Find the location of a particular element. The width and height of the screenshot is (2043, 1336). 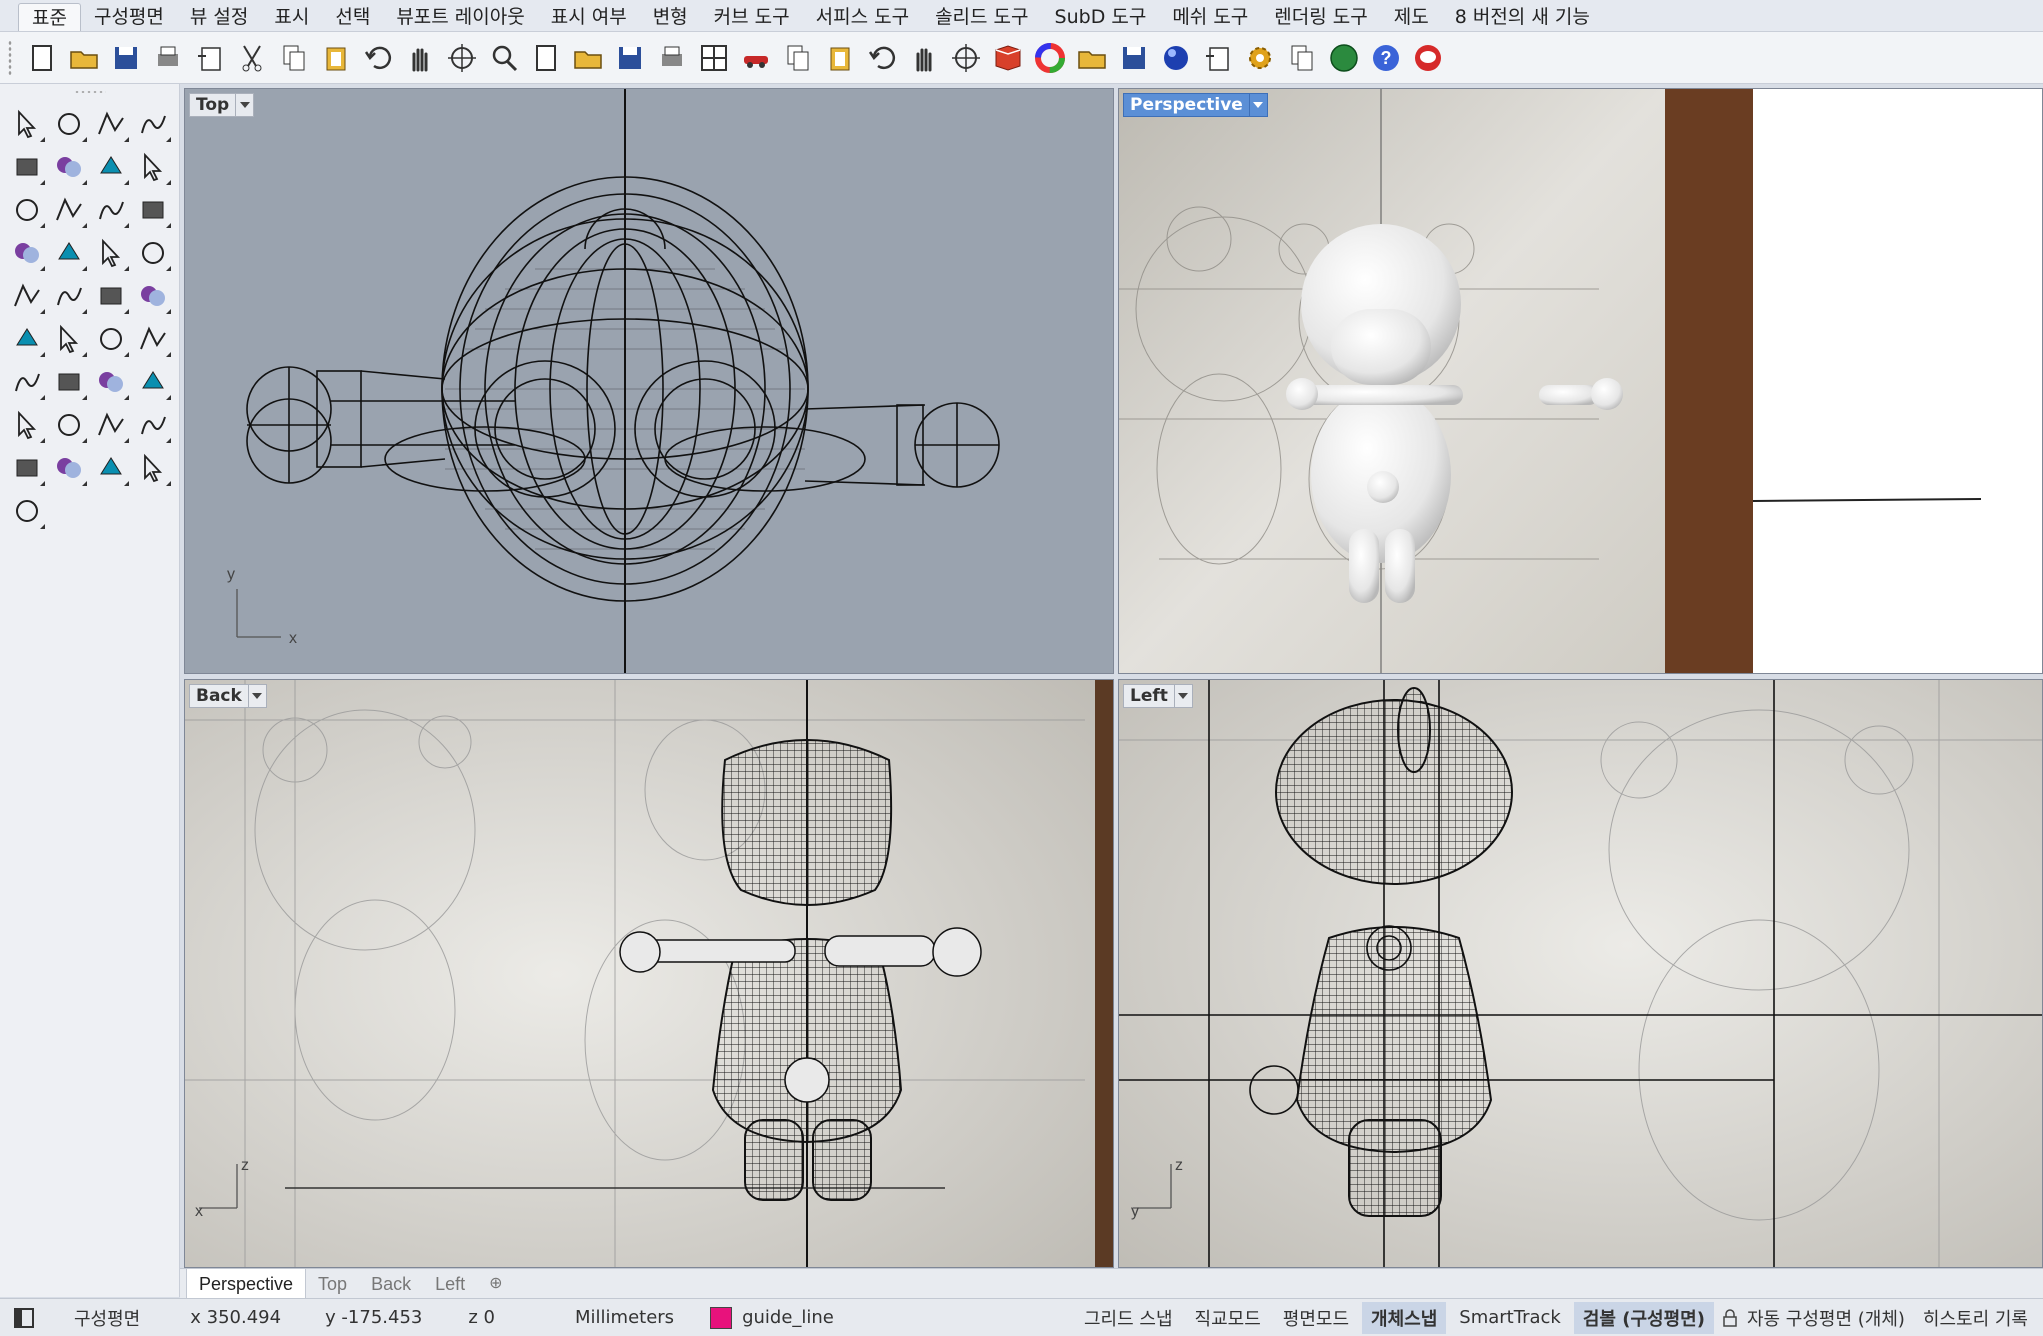

viewport-tab-left: Left is located at coordinates (450, 1283).